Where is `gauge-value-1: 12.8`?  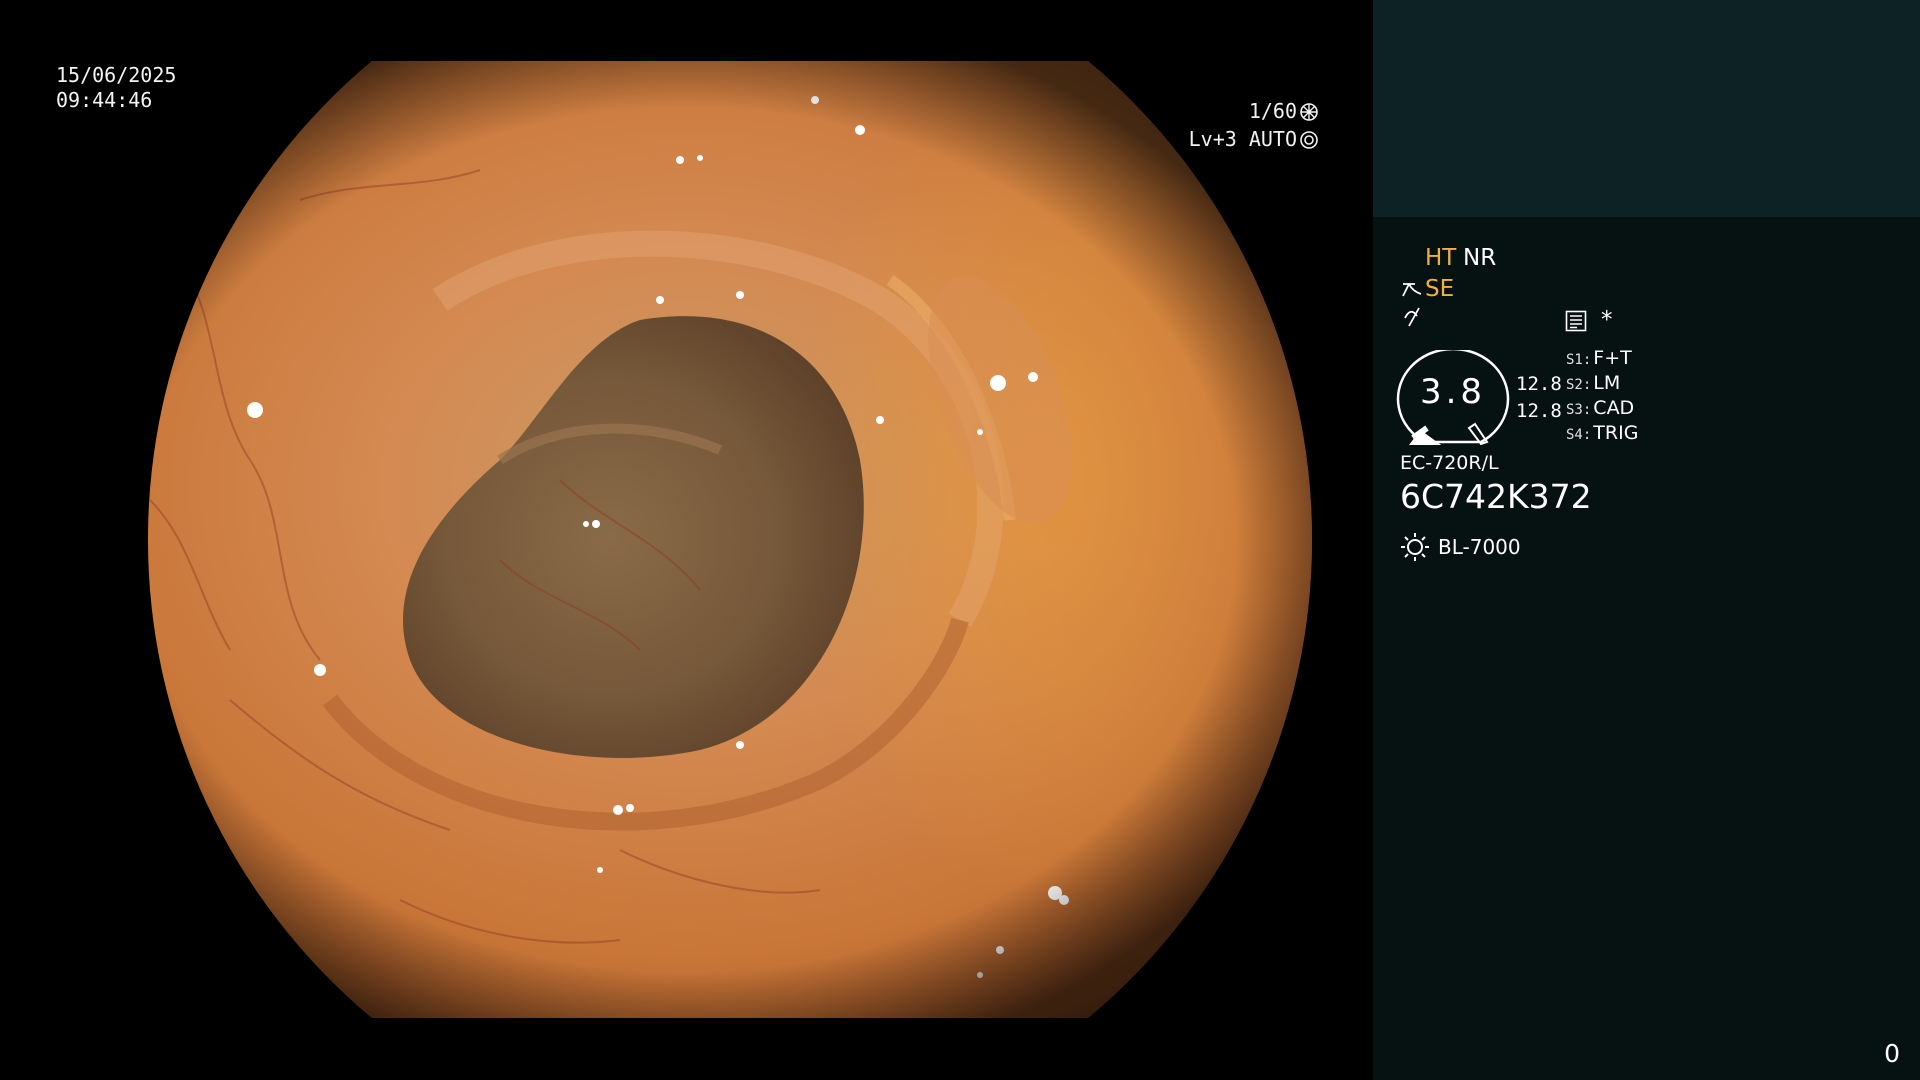
gauge-value-1: 12.8 is located at coordinates (1539, 384).